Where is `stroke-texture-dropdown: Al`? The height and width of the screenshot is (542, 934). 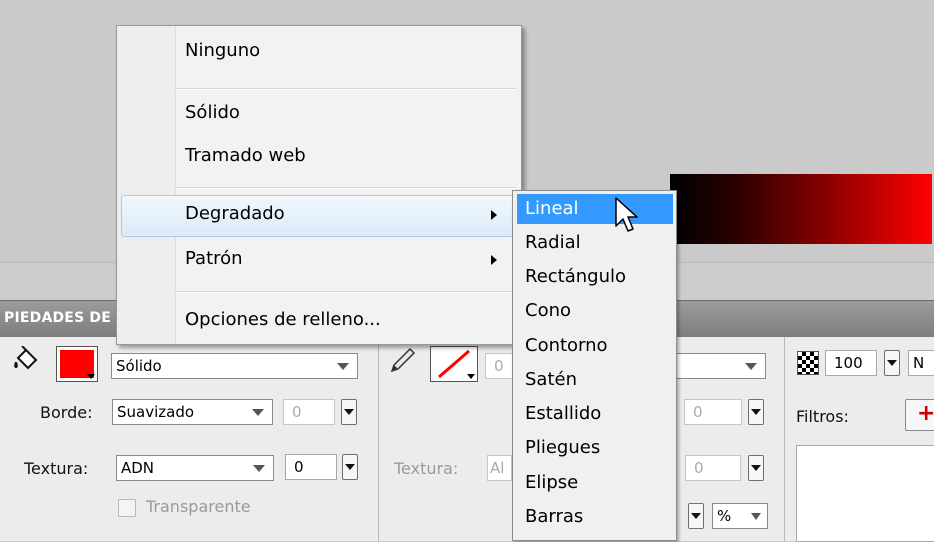 stroke-texture-dropdown: Al is located at coordinates (499, 468).